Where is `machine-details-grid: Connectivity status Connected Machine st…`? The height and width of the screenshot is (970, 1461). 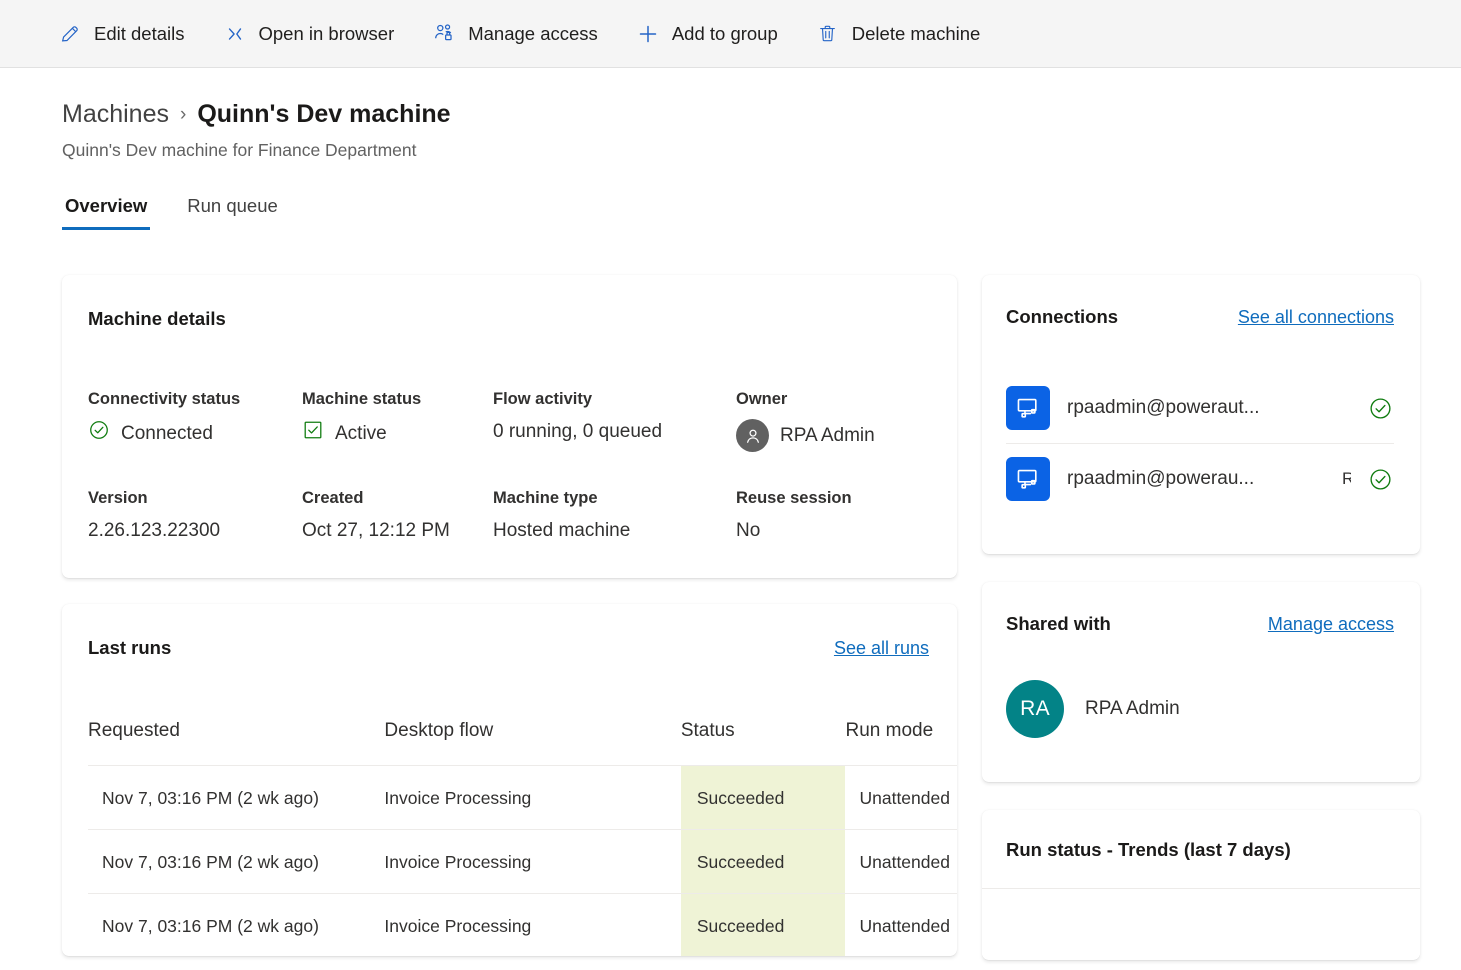
machine-details-grid: Connectivity status Connected Machine st… is located at coordinates (508, 466).